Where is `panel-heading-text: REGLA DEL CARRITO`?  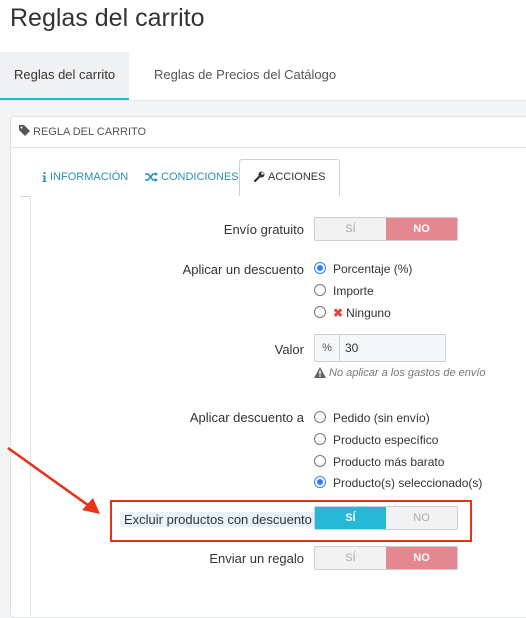 panel-heading-text: REGLA DEL CARRITO is located at coordinates (90, 132).